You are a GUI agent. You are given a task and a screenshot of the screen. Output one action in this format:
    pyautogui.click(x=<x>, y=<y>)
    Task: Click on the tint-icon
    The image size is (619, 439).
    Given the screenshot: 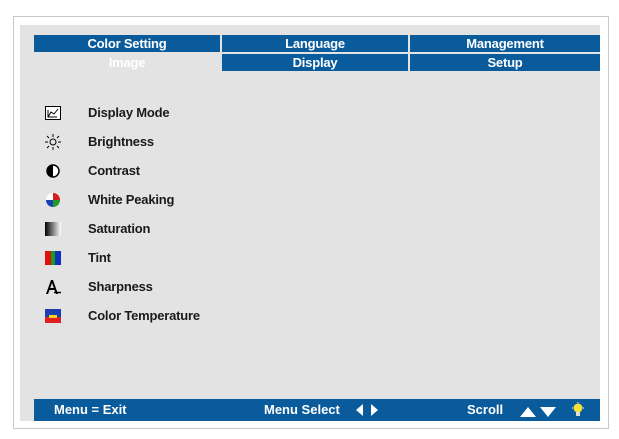 What is the action you would take?
    pyautogui.click(x=53, y=258)
    